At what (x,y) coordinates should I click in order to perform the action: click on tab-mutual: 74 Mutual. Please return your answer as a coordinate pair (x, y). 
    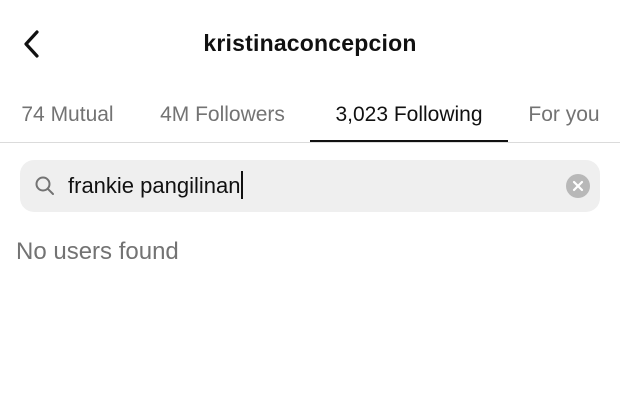
    Looking at the image, I should click on (67, 115).